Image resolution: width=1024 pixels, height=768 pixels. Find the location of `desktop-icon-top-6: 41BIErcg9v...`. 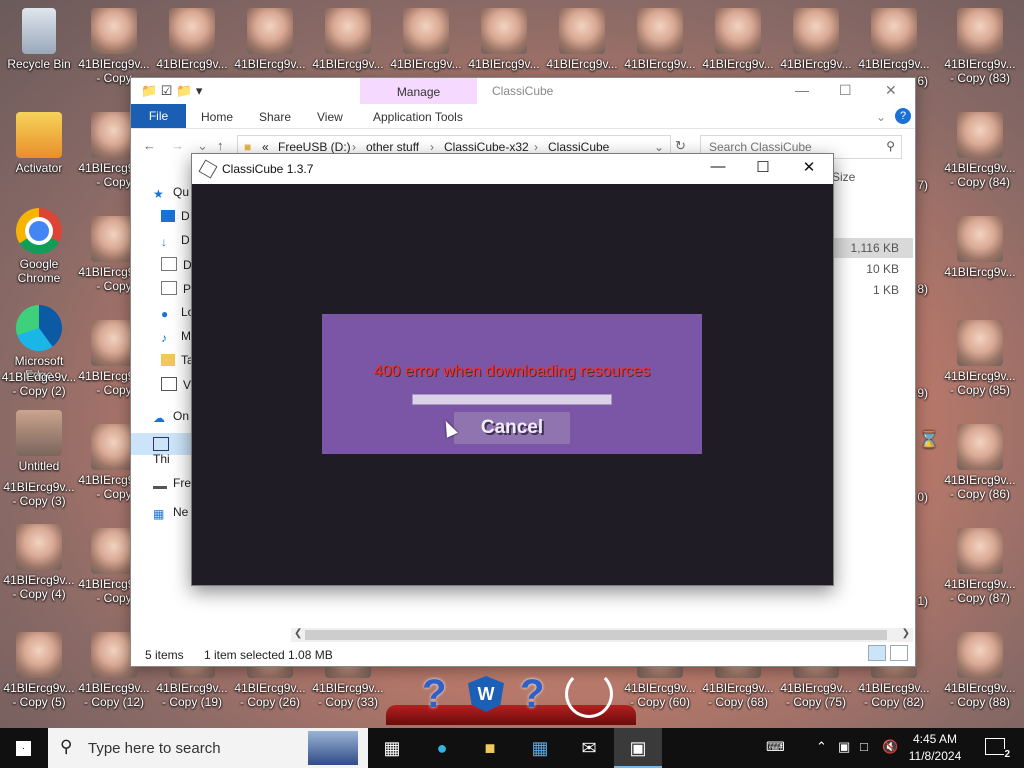

desktop-icon-top-6: 41BIErcg9v... is located at coordinates (504, 39).